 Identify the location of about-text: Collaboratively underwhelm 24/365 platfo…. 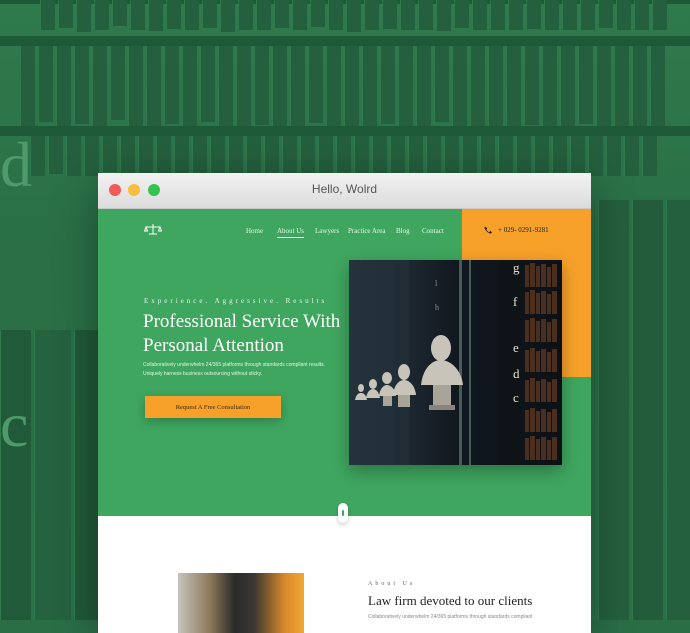
(450, 617).